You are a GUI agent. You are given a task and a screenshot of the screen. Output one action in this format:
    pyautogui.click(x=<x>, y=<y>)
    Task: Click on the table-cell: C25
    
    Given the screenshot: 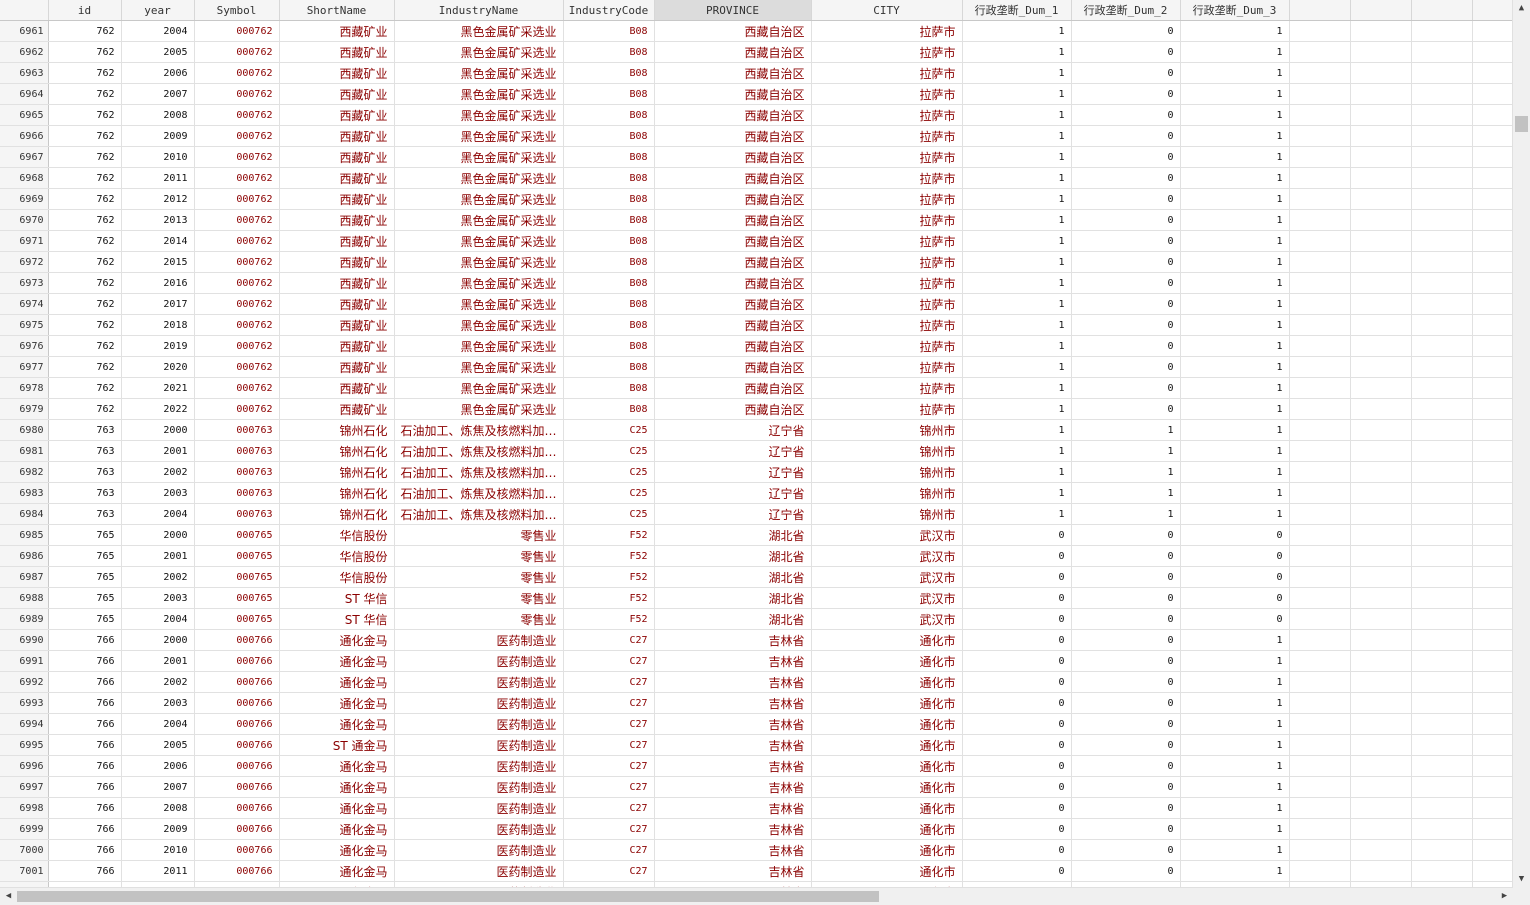 What is the action you would take?
    pyautogui.click(x=609, y=472)
    